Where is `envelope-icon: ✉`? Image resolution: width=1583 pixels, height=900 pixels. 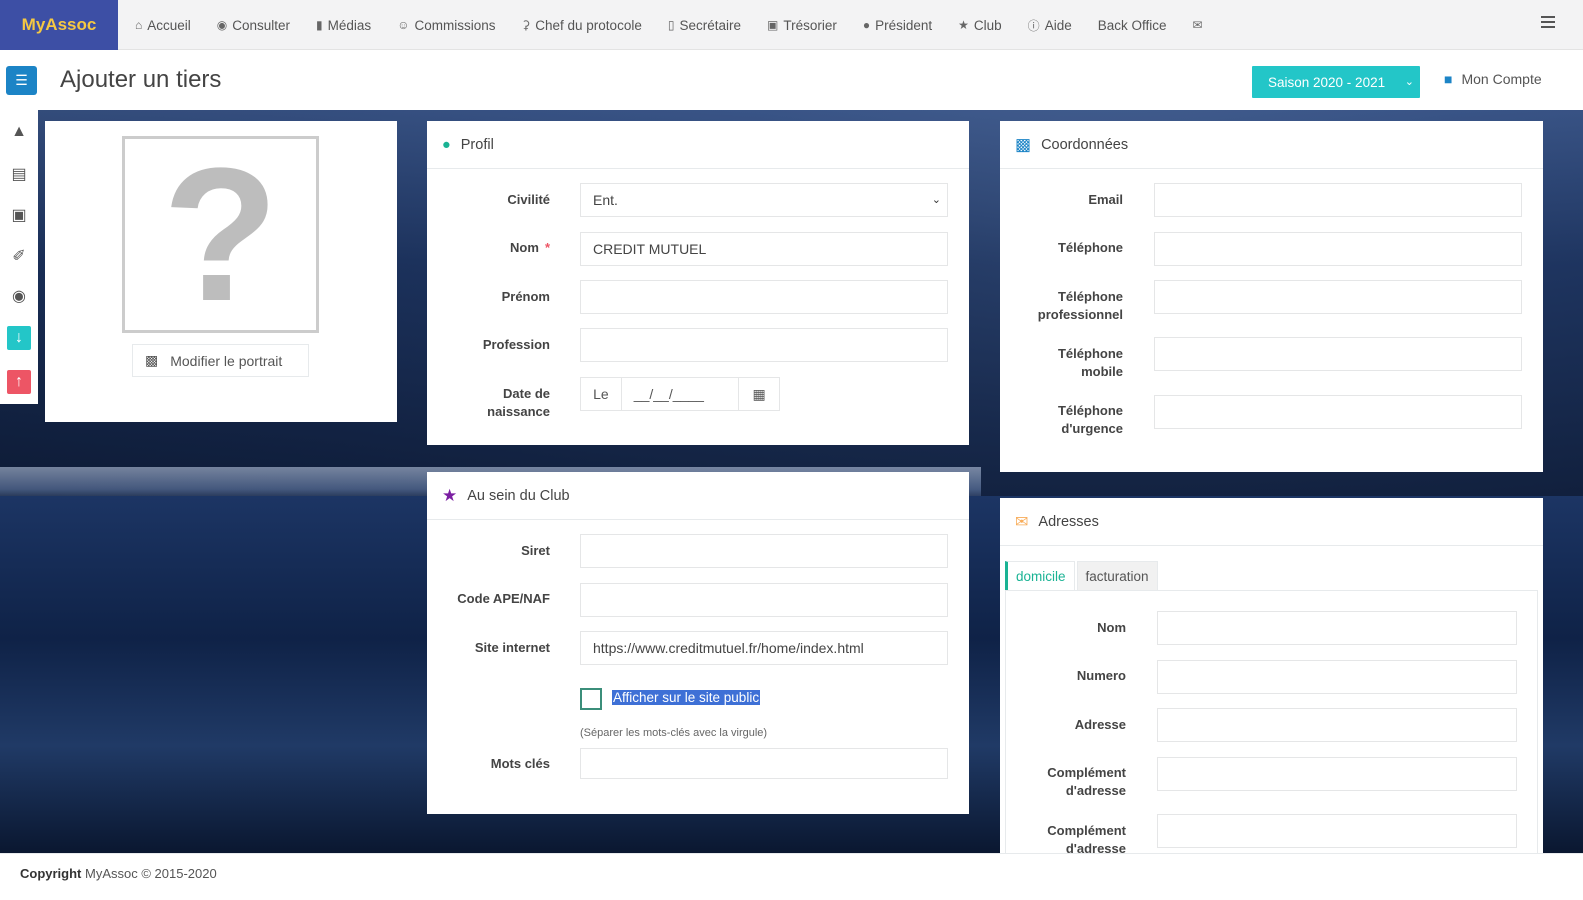 envelope-icon: ✉ is located at coordinates (1197, 25).